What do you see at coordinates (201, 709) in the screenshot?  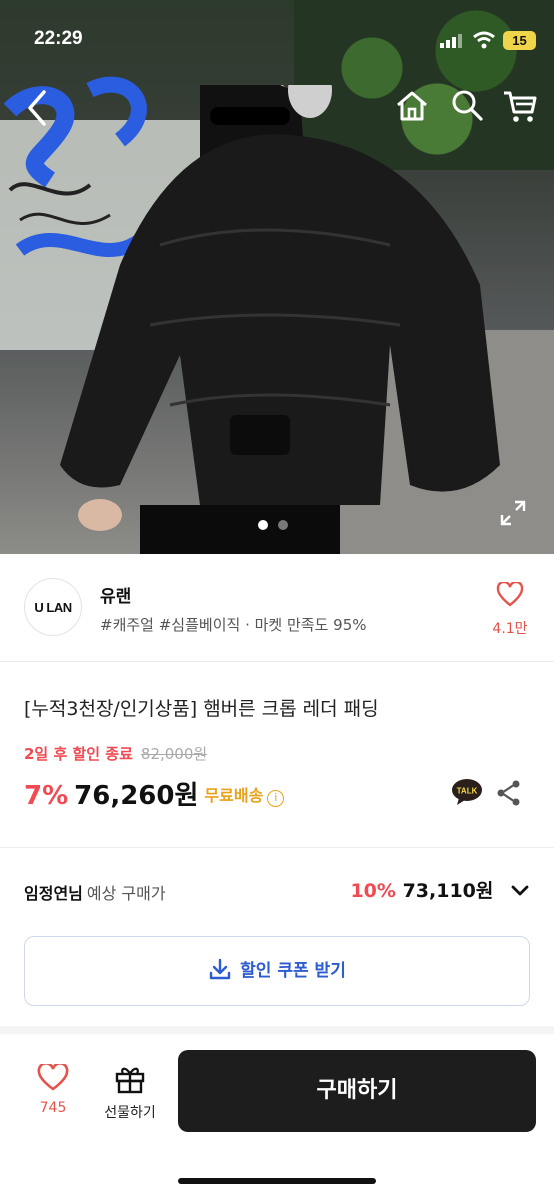 I see `product-title: [누적3천장/인기상품] 햄버른 크롭 레더 패딩` at bounding box center [201, 709].